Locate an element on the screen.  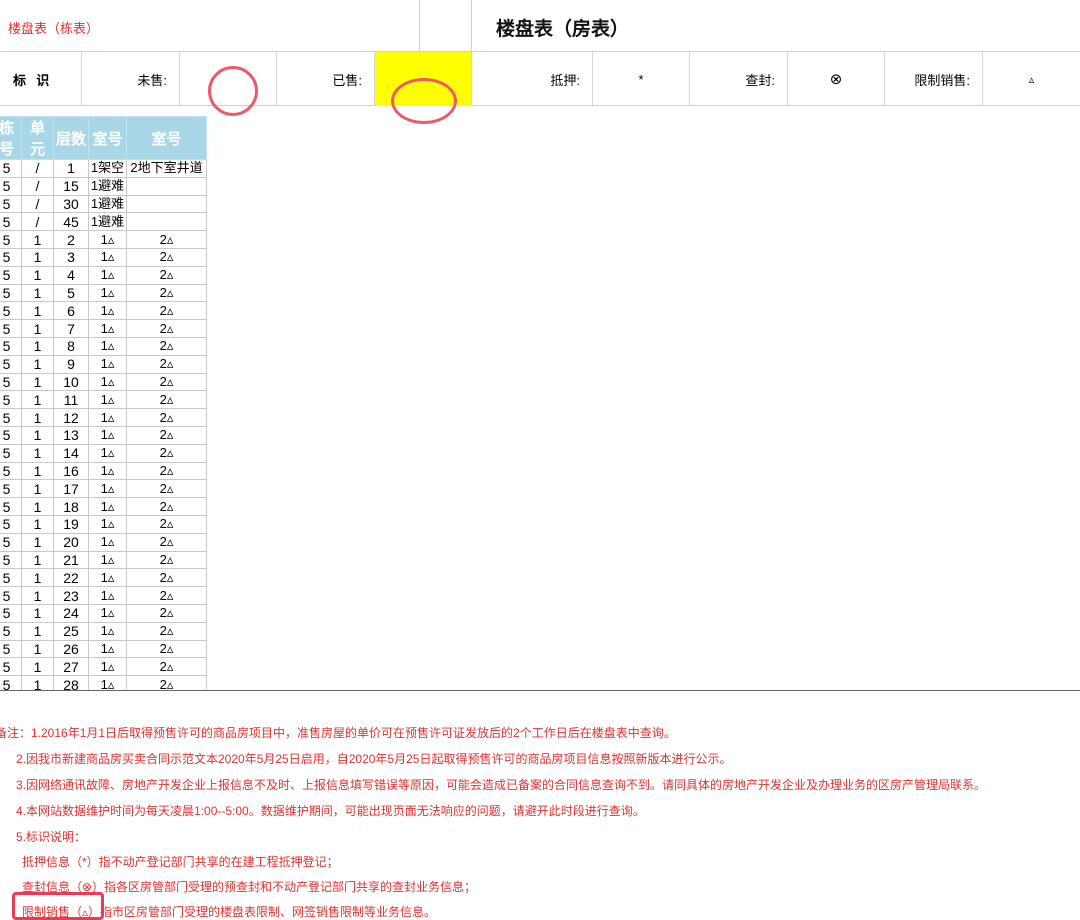
table-row: 5 1 16 1▵ 2▵ is located at coordinates (103, 471).